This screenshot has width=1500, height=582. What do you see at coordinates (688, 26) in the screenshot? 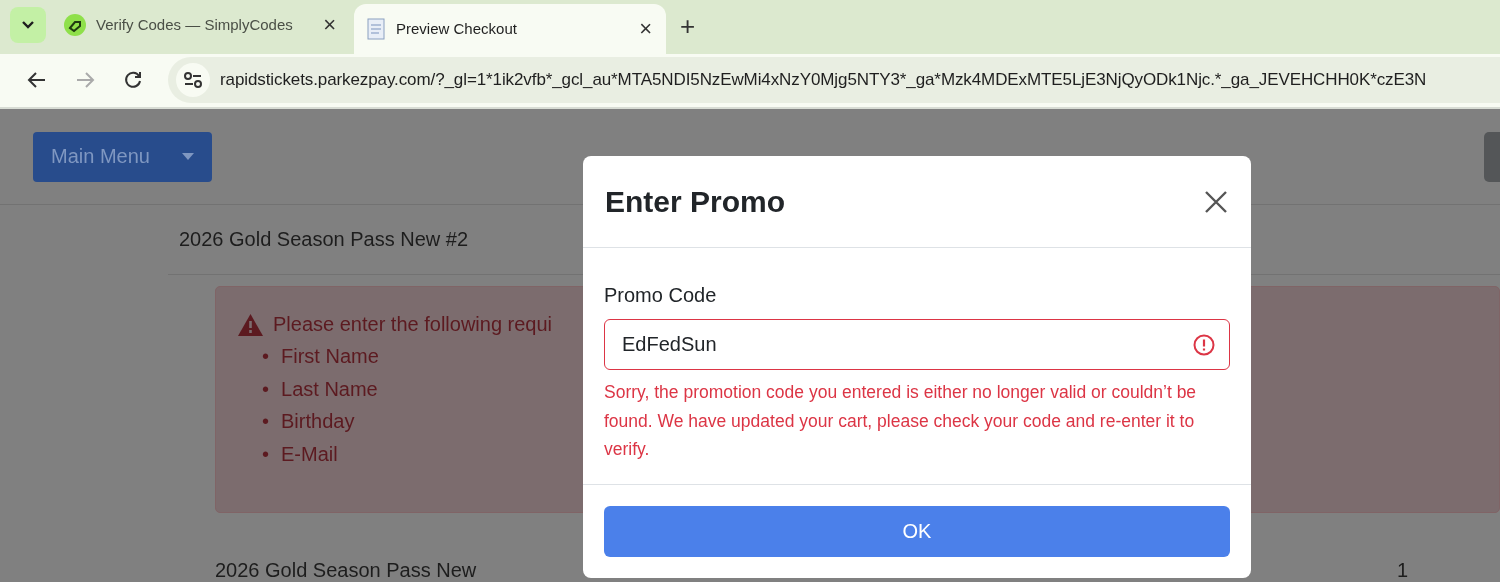
I see `new-tab-button: +` at bounding box center [688, 26].